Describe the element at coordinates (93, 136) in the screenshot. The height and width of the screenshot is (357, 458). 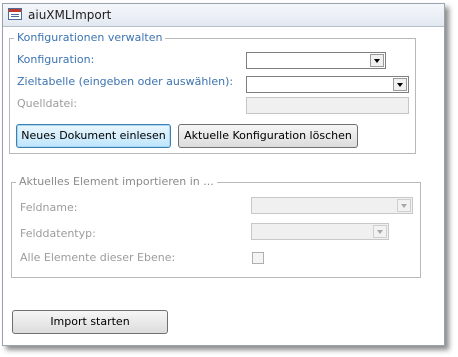
I see `neues-dokument-einlesen-button: Neues Dokument einlesen` at that location.